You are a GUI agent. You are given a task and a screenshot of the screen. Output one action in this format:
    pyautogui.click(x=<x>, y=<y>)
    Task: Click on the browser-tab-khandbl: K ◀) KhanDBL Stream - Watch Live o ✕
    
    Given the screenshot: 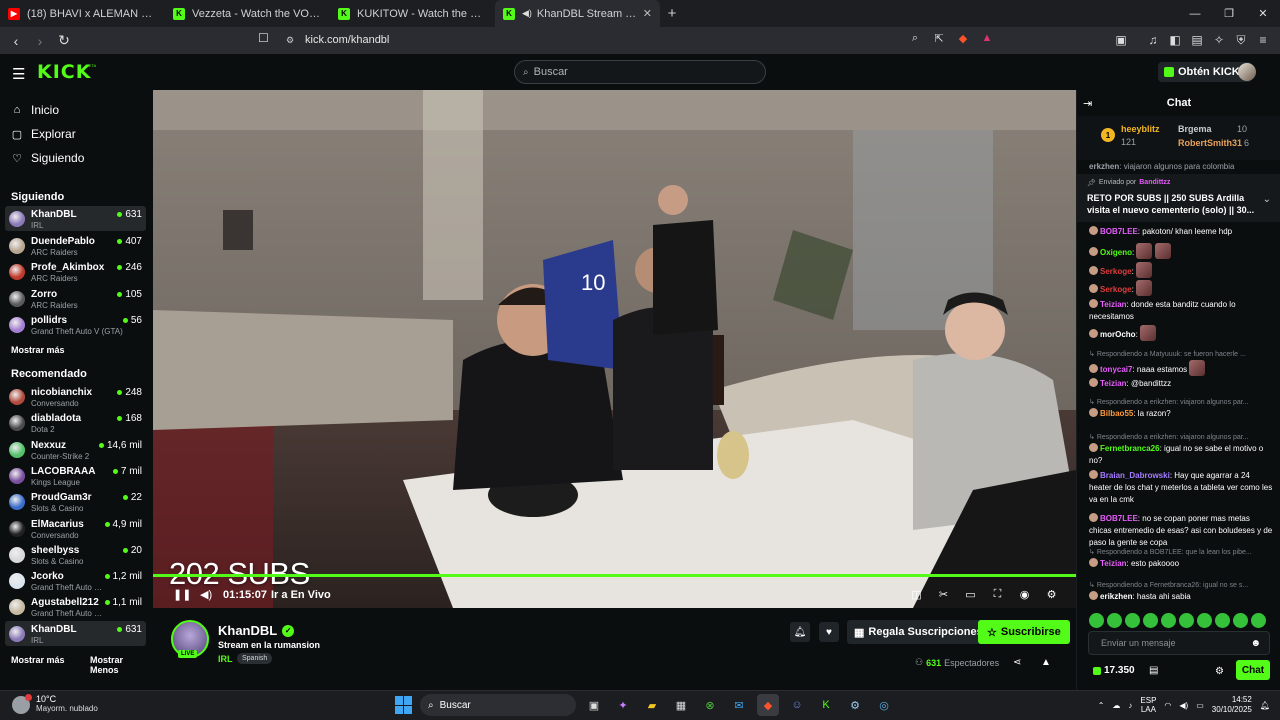 What is the action you would take?
    pyautogui.click(x=577, y=13)
    